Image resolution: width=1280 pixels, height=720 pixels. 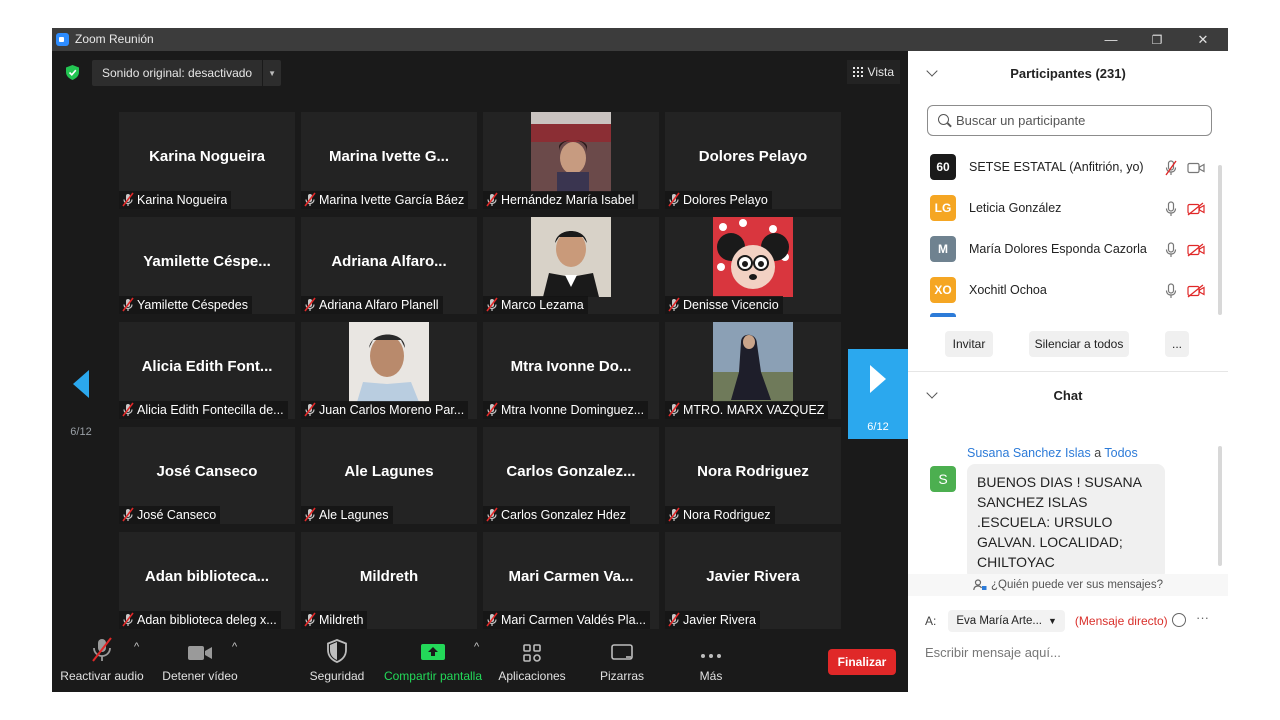 What do you see at coordinates (753, 160) in the screenshot?
I see `participant-tile: Dolores Pelayo Dolores Pelayo` at bounding box center [753, 160].